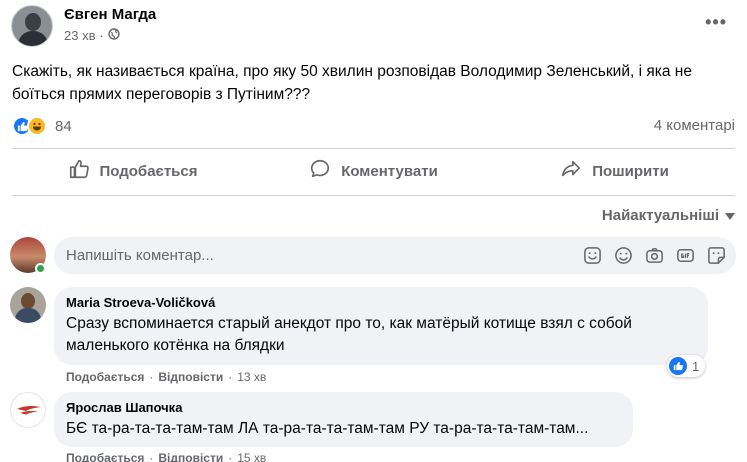 This screenshot has width=747, height=462. I want to click on comments-count: 4 коментарі, so click(694, 125).